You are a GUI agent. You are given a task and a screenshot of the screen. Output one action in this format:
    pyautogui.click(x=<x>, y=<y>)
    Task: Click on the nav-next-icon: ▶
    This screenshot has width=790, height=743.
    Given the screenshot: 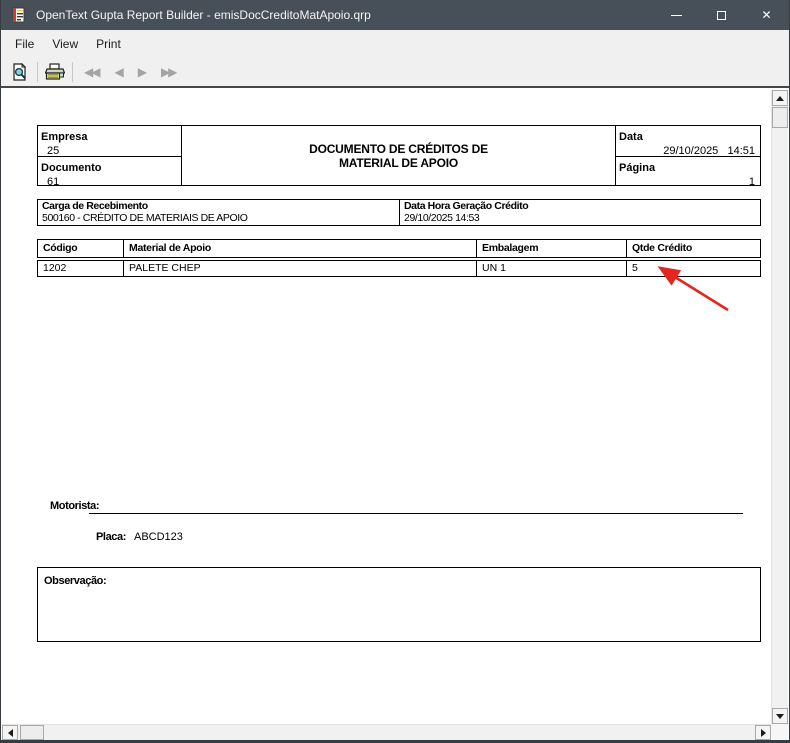 What is the action you would take?
    pyautogui.click(x=141, y=72)
    